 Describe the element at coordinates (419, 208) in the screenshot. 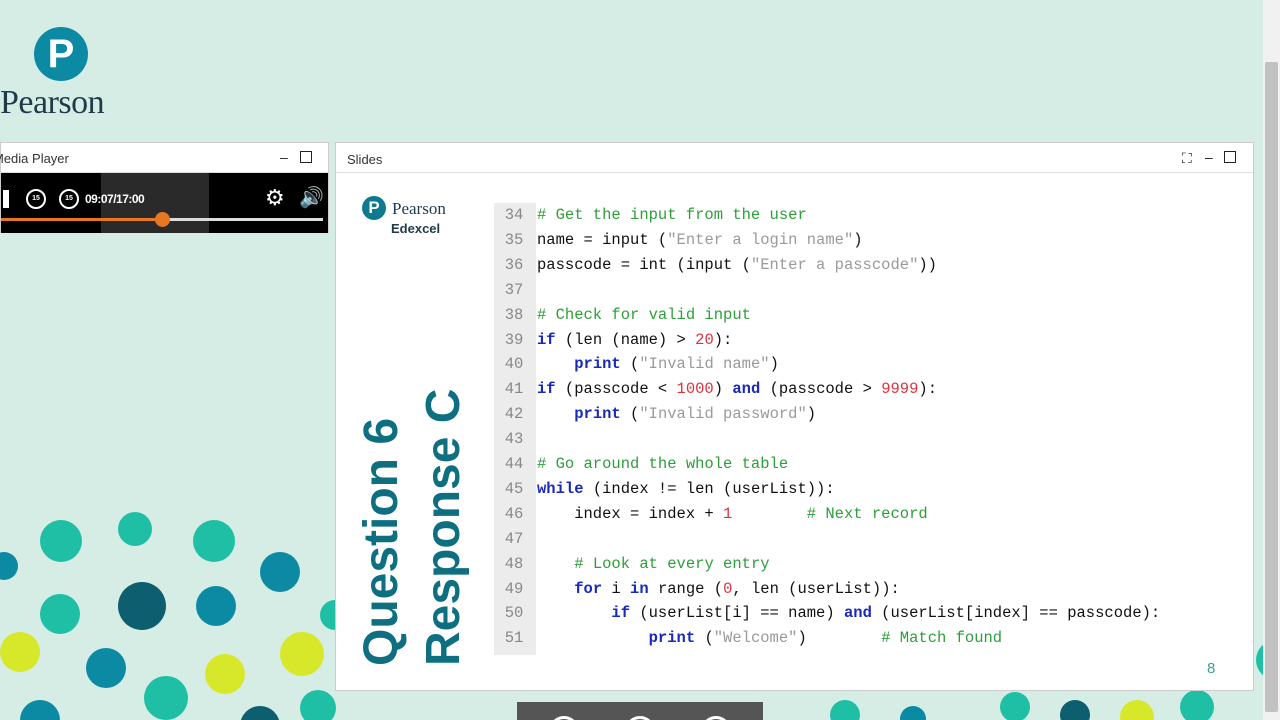

I see `slide-logo-text: Pearson` at that location.